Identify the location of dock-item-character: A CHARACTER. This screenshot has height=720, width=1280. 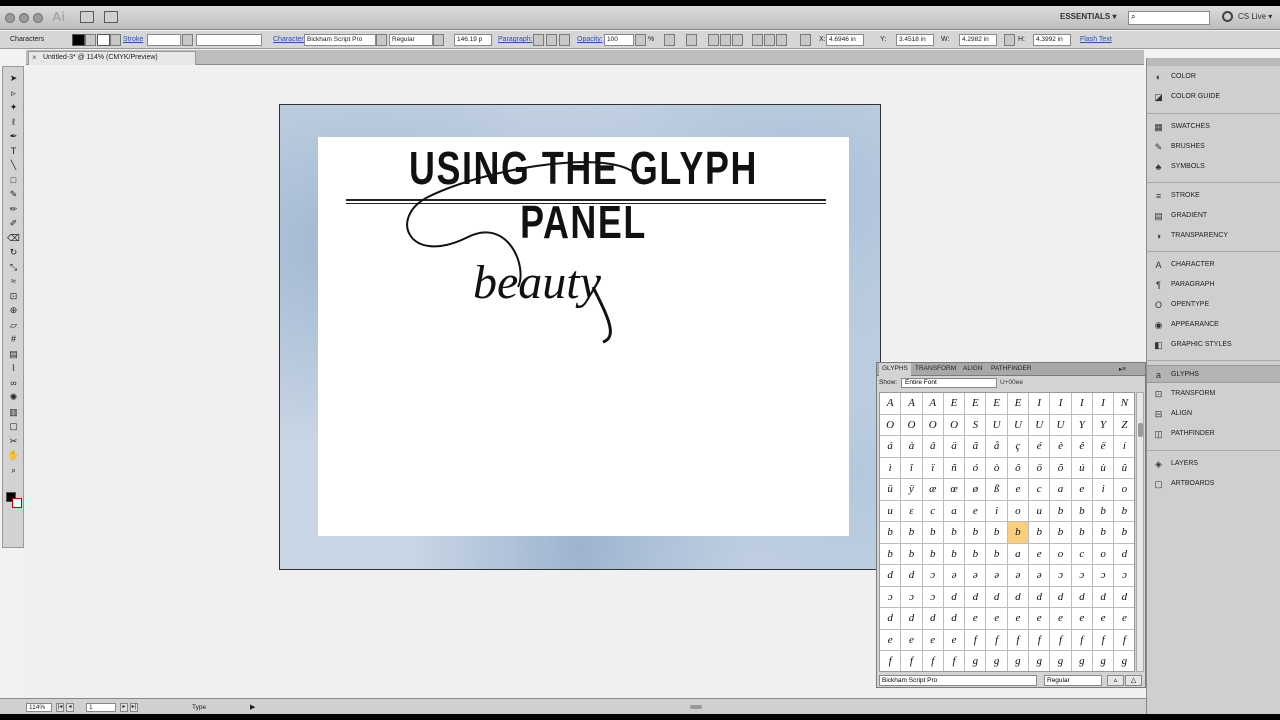
(1213, 265).